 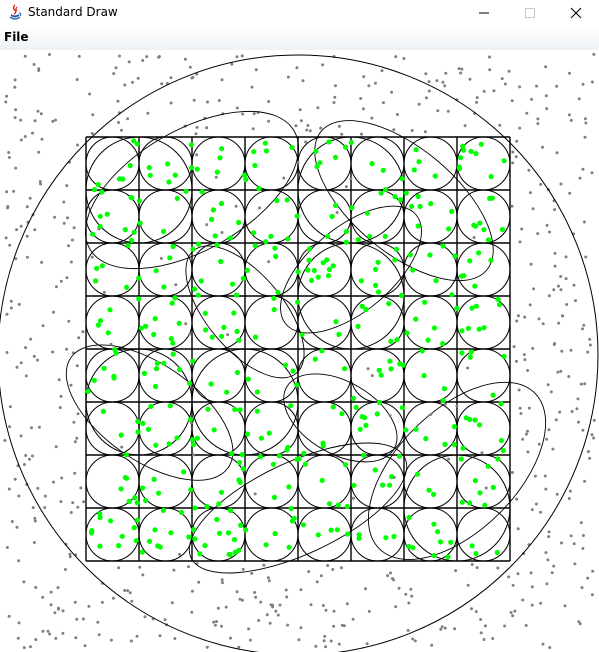 I want to click on menu-bar: File, so click(x=299, y=38).